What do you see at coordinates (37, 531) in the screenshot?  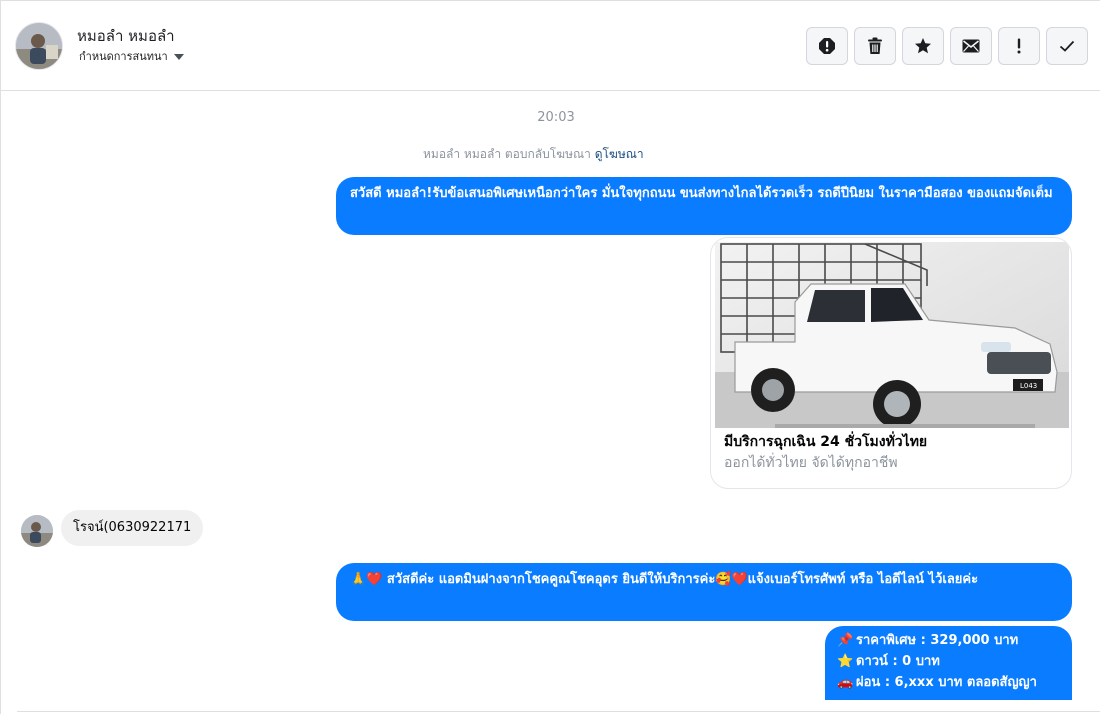 I see `sender-avatar` at bounding box center [37, 531].